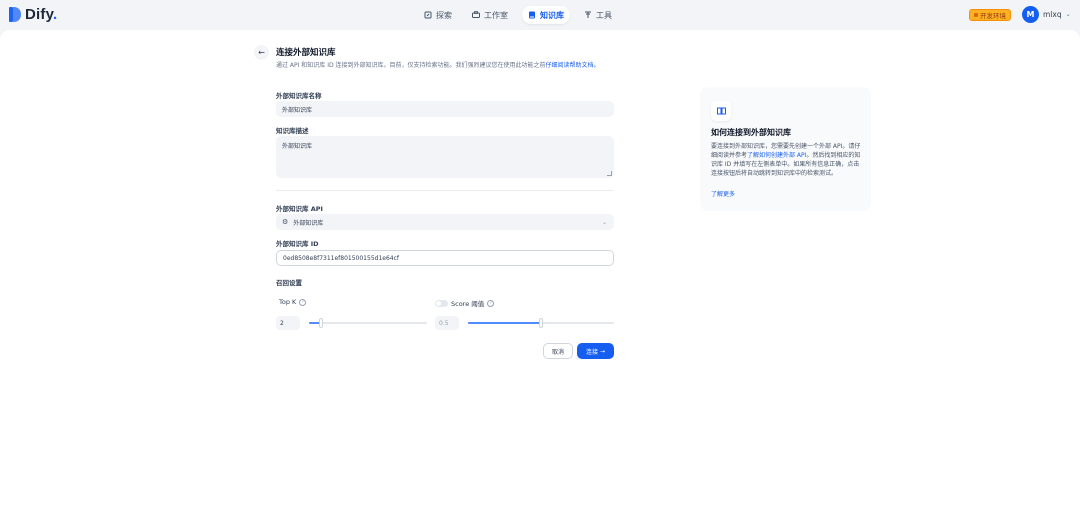 This screenshot has height=518, width=1080. I want to click on score-slider-thumb, so click(541, 323).